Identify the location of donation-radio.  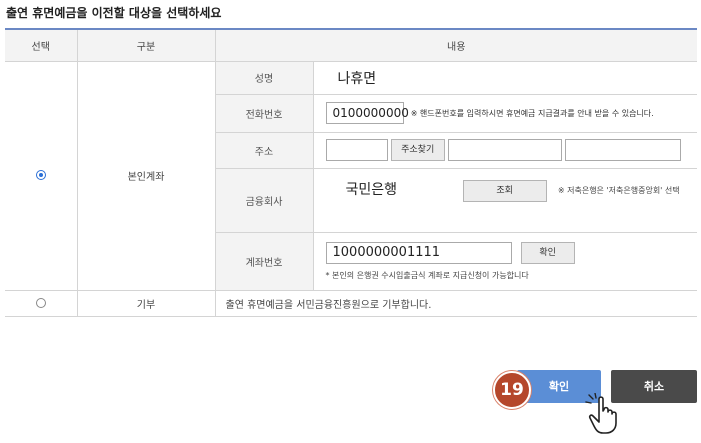
(40, 302).